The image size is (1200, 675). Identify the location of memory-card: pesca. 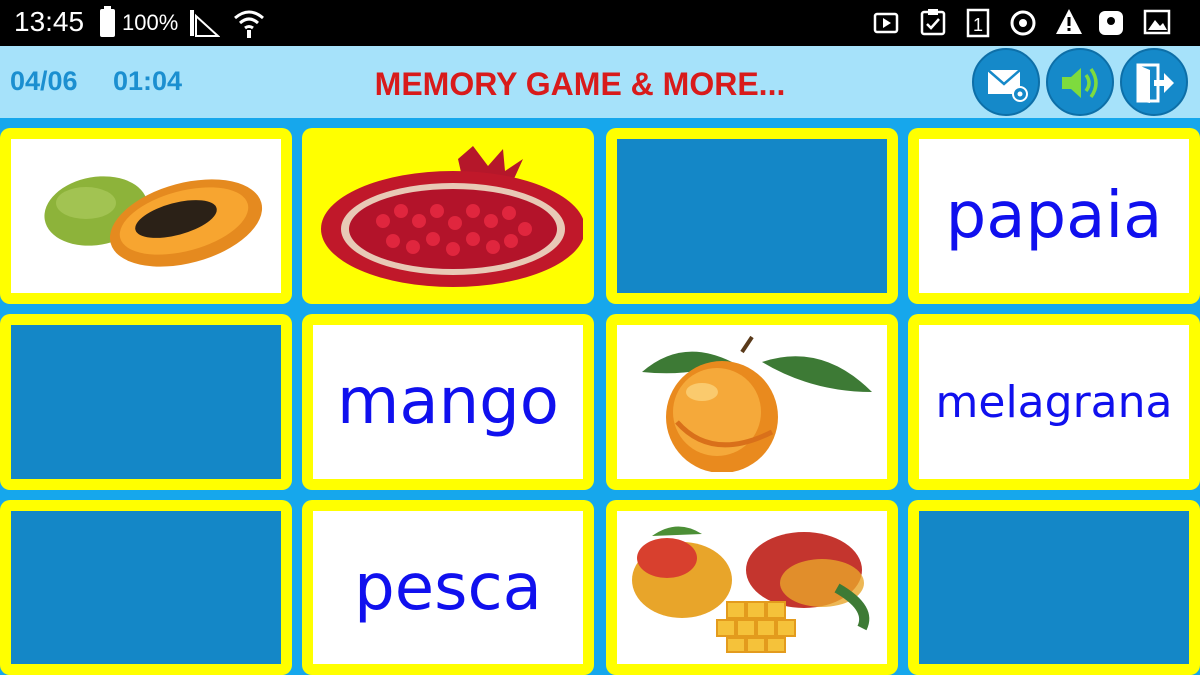
(448, 587).